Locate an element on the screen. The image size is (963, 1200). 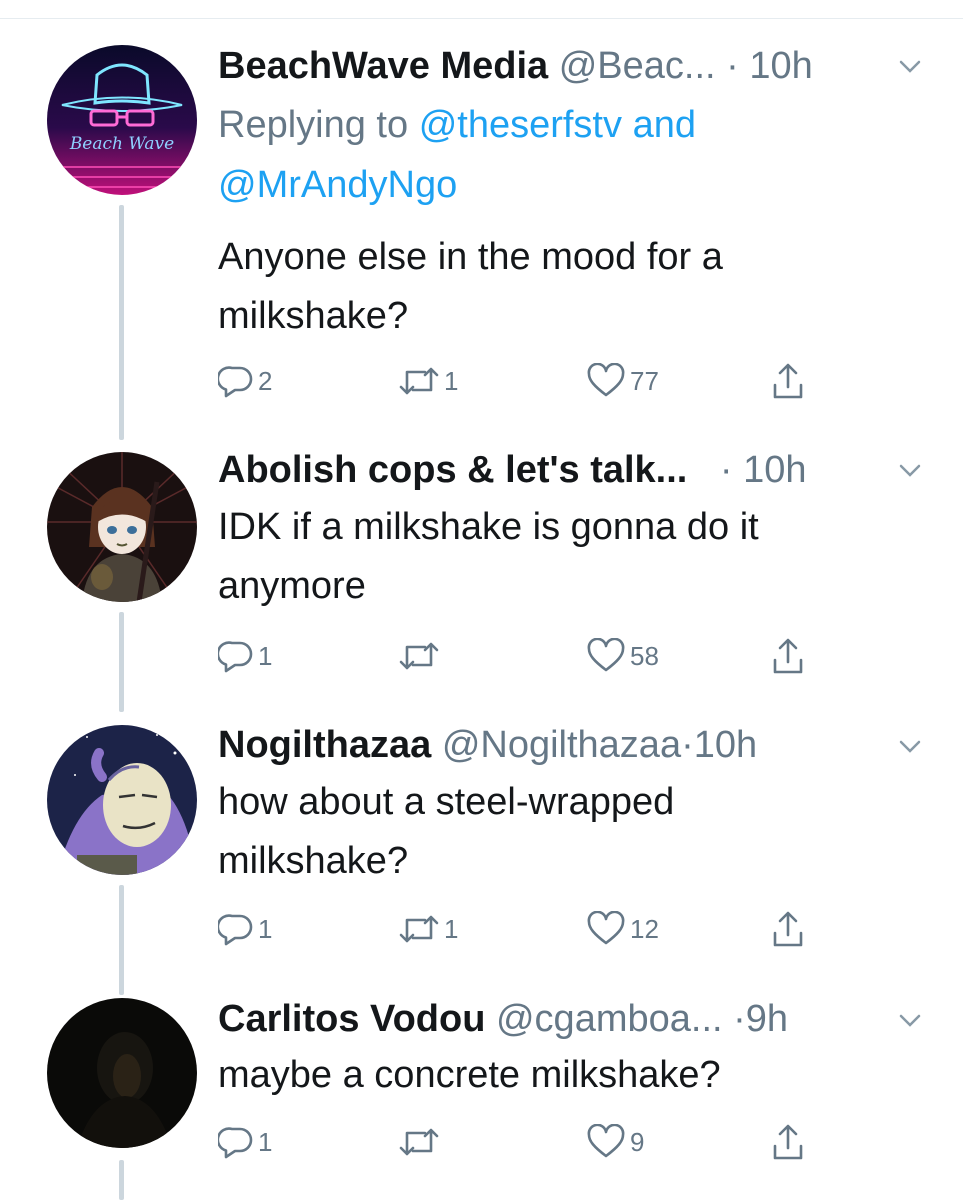
anime-character-avatar is located at coordinates (122, 527).